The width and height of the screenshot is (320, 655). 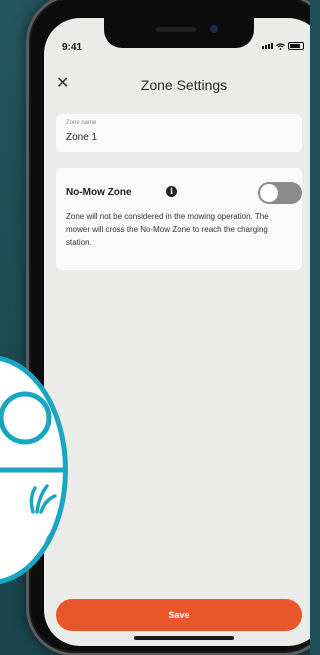 What do you see at coordinates (280, 193) in the screenshot?
I see `no-mow-zone-toggle` at bounding box center [280, 193].